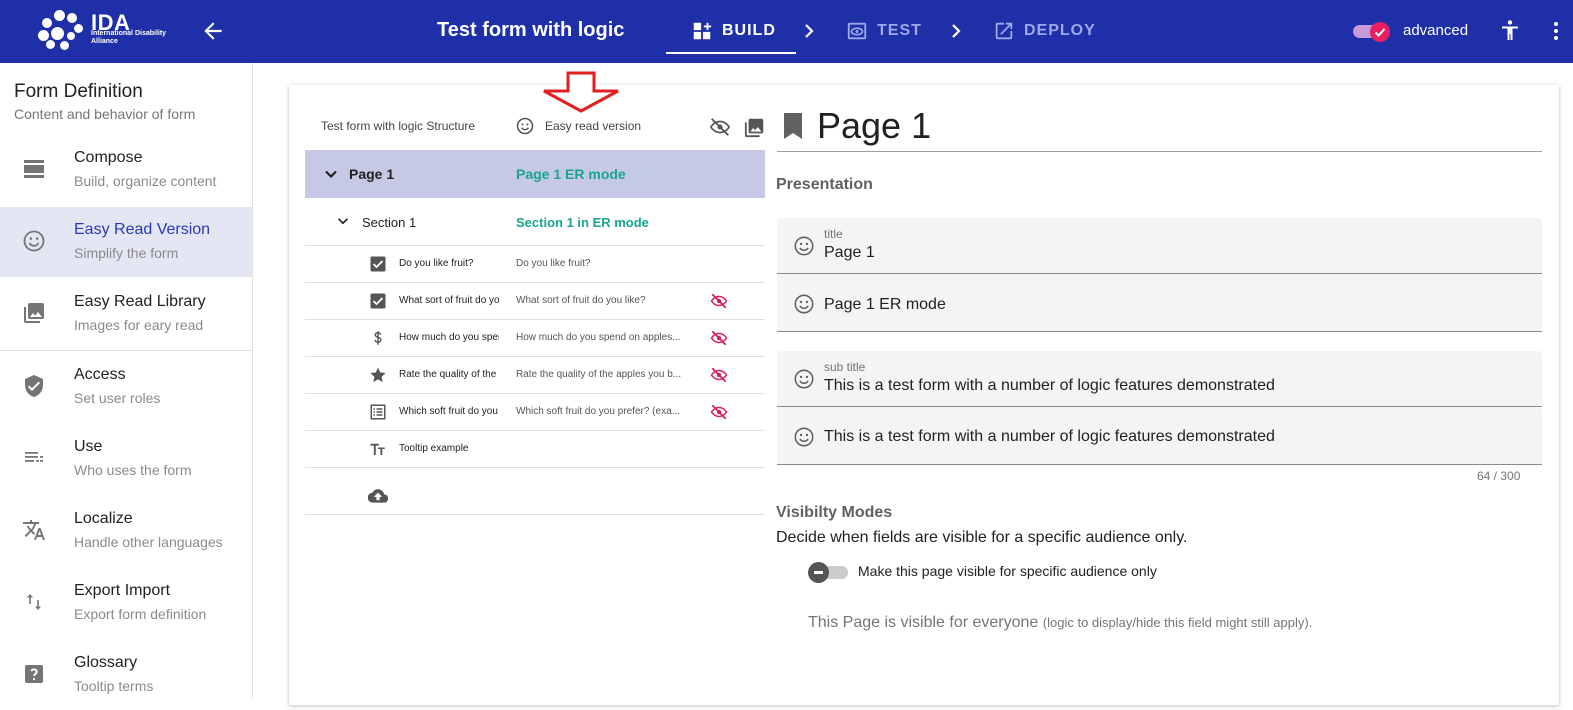 The width and height of the screenshot is (1573, 710). Describe the element at coordinates (126, 170) in the screenshot. I see `sidebar-item-compose: Compose Build, organize content` at that location.